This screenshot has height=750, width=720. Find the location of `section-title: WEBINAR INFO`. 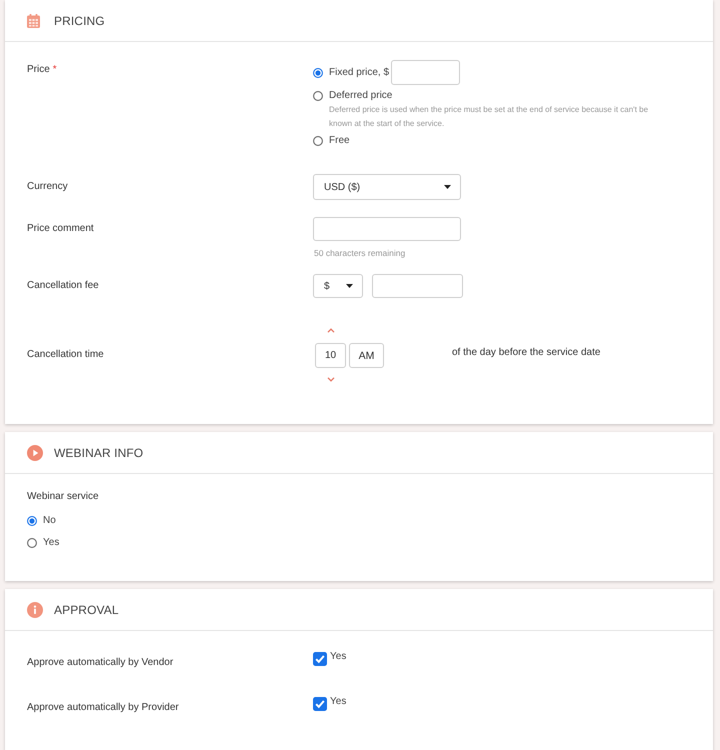

section-title: WEBINAR INFO is located at coordinates (99, 453).